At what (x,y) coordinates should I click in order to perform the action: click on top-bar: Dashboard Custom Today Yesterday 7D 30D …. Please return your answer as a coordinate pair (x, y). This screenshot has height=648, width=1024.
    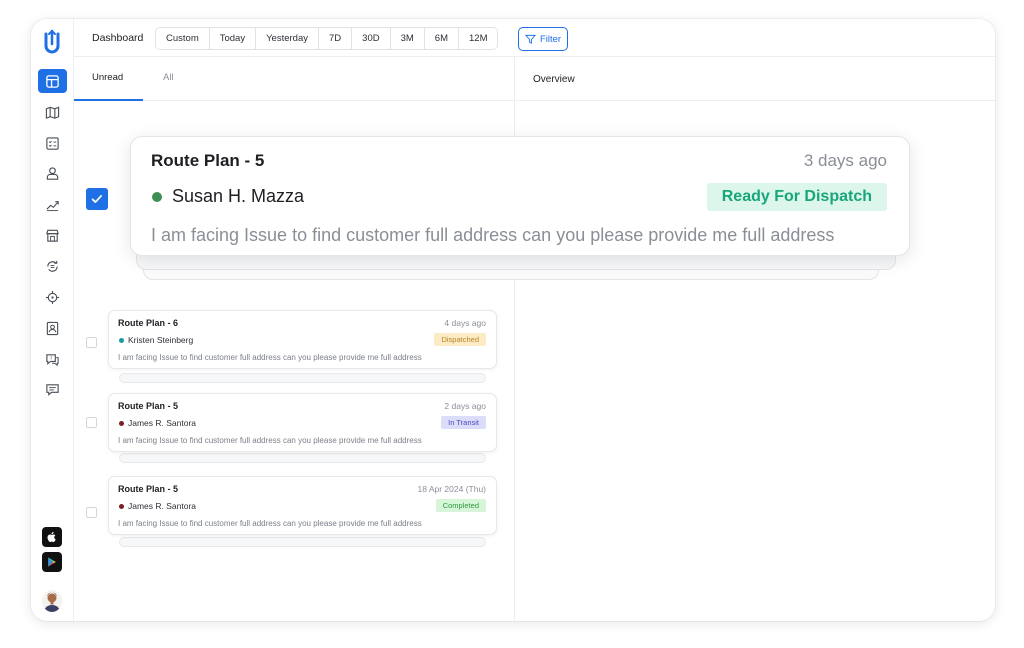
    Looking at the image, I should click on (534, 38).